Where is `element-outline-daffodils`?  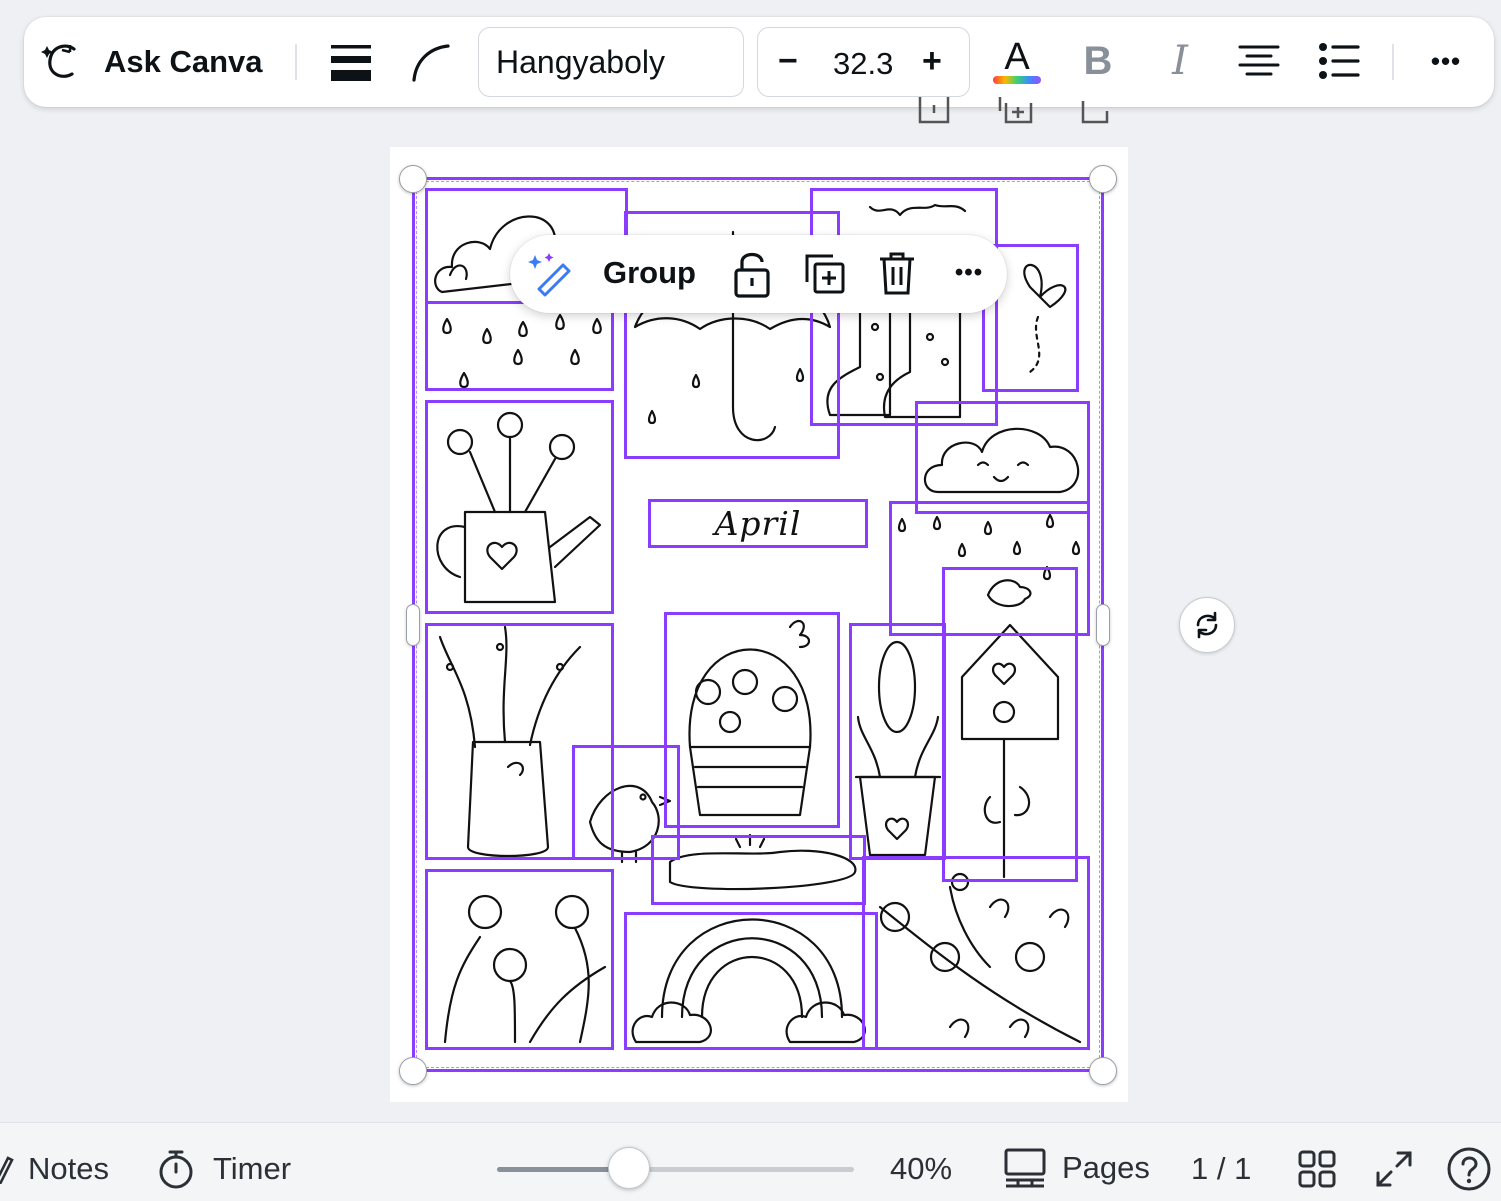 element-outline-daffodils is located at coordinates (519, 959).